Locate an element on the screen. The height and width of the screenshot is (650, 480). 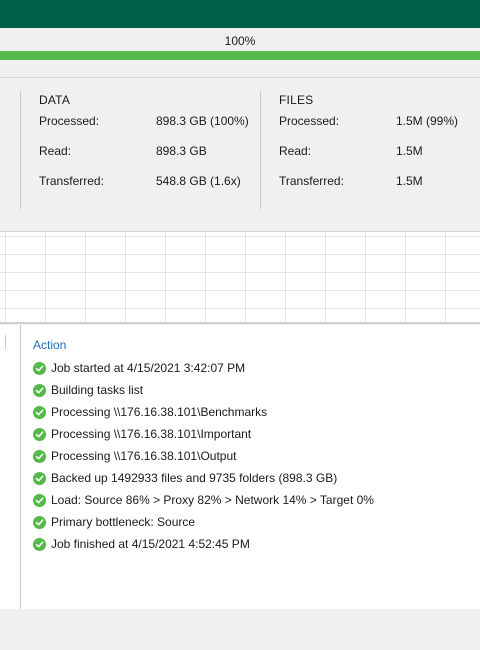
log-item-text: Primary bottleneck: Source is located at coordinates (123, 522).